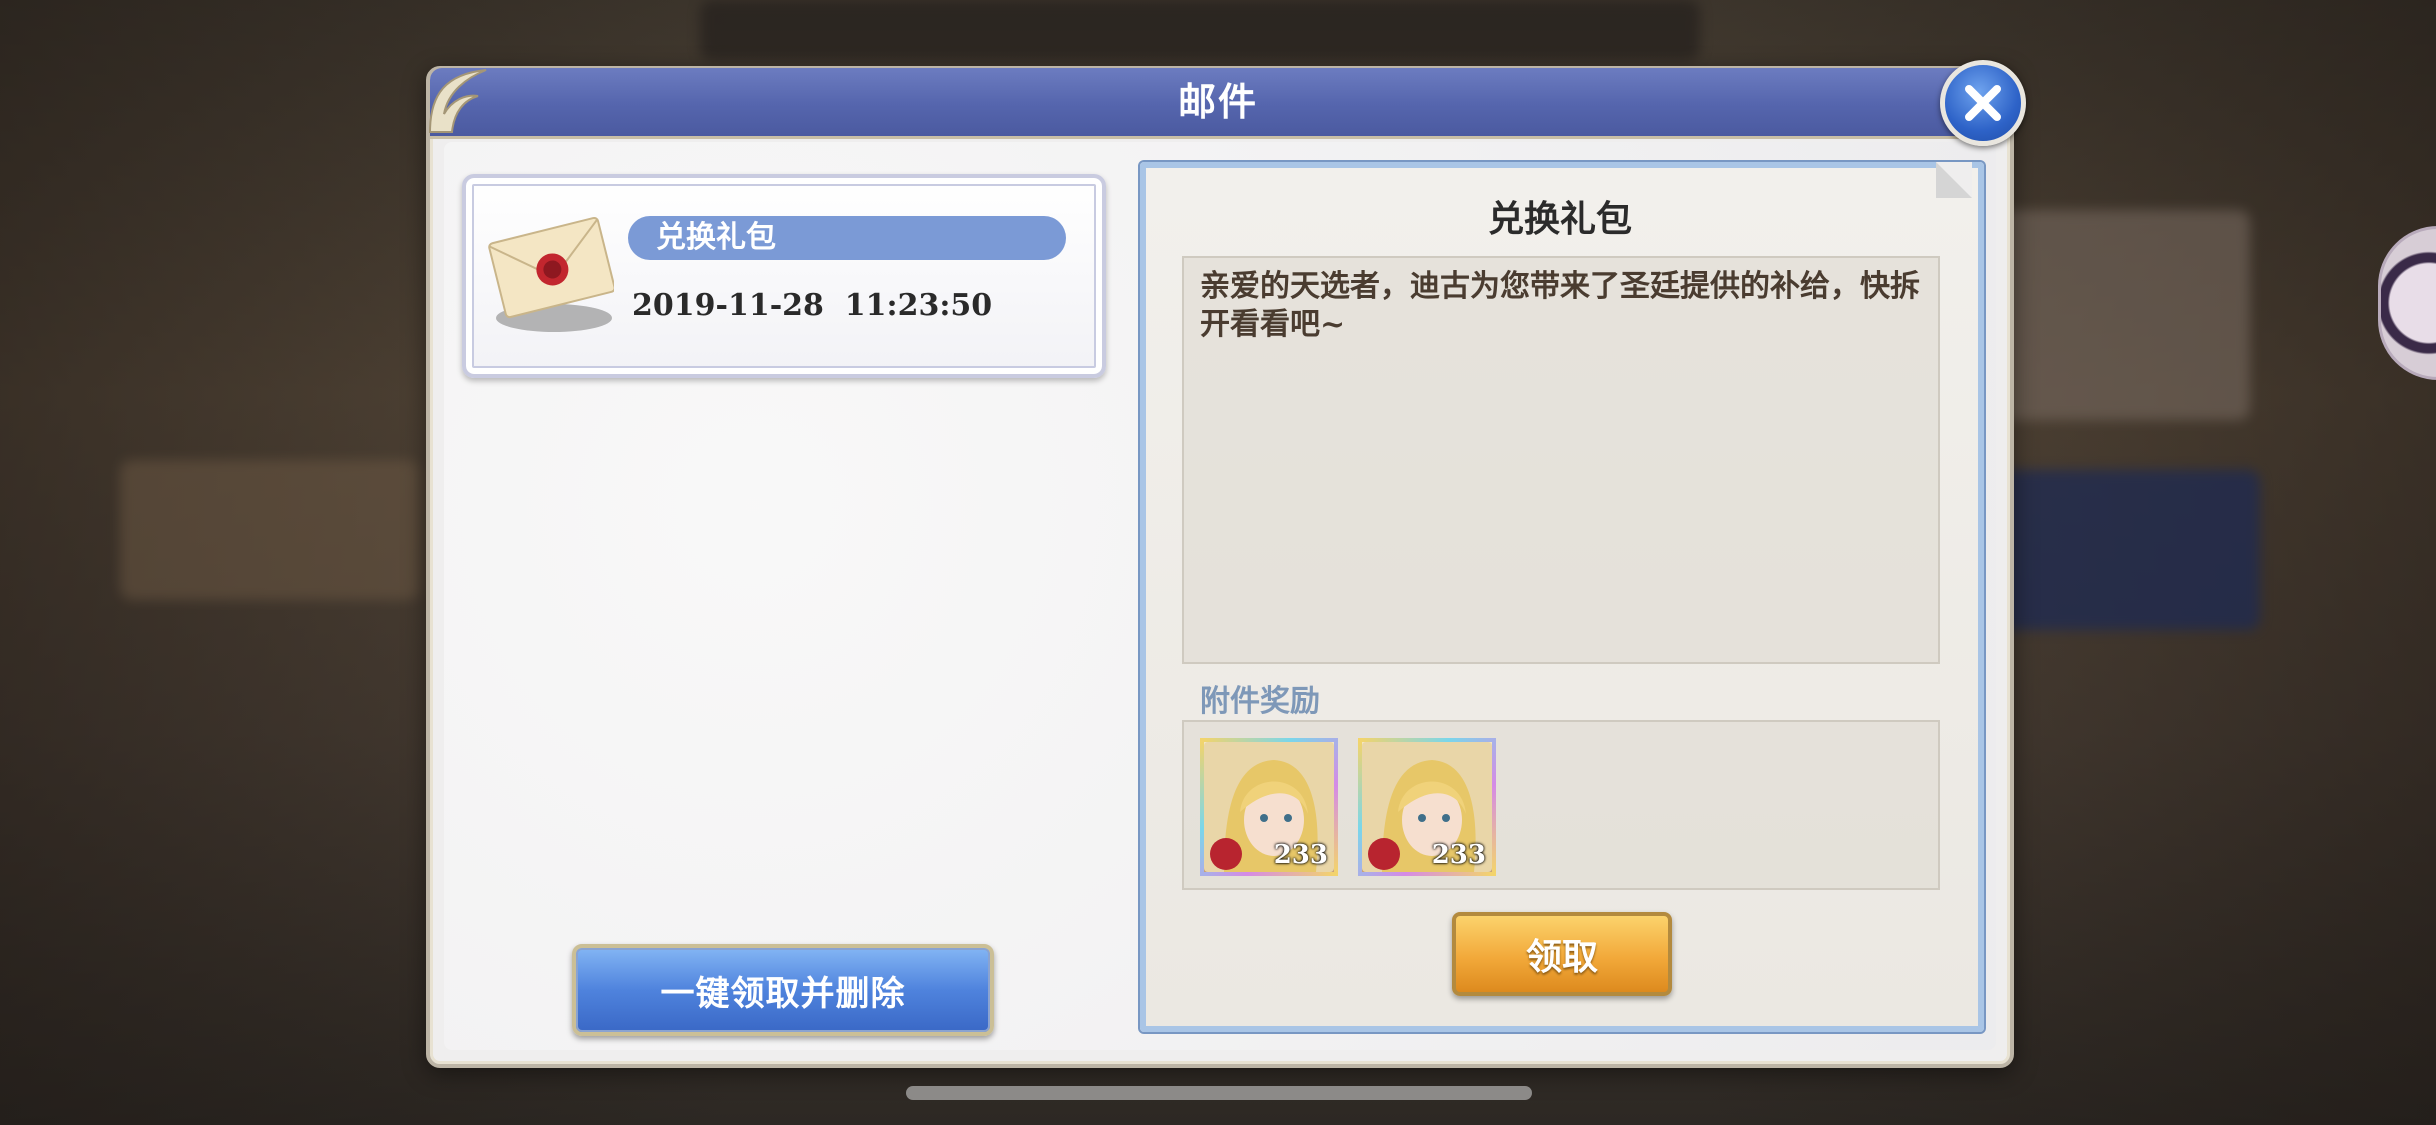 The width and height of the screenshot is (2436, 1125). Describe the element at coordinates (457, 101) in the screenshot. I see `corner-ornament-icon` at that location.